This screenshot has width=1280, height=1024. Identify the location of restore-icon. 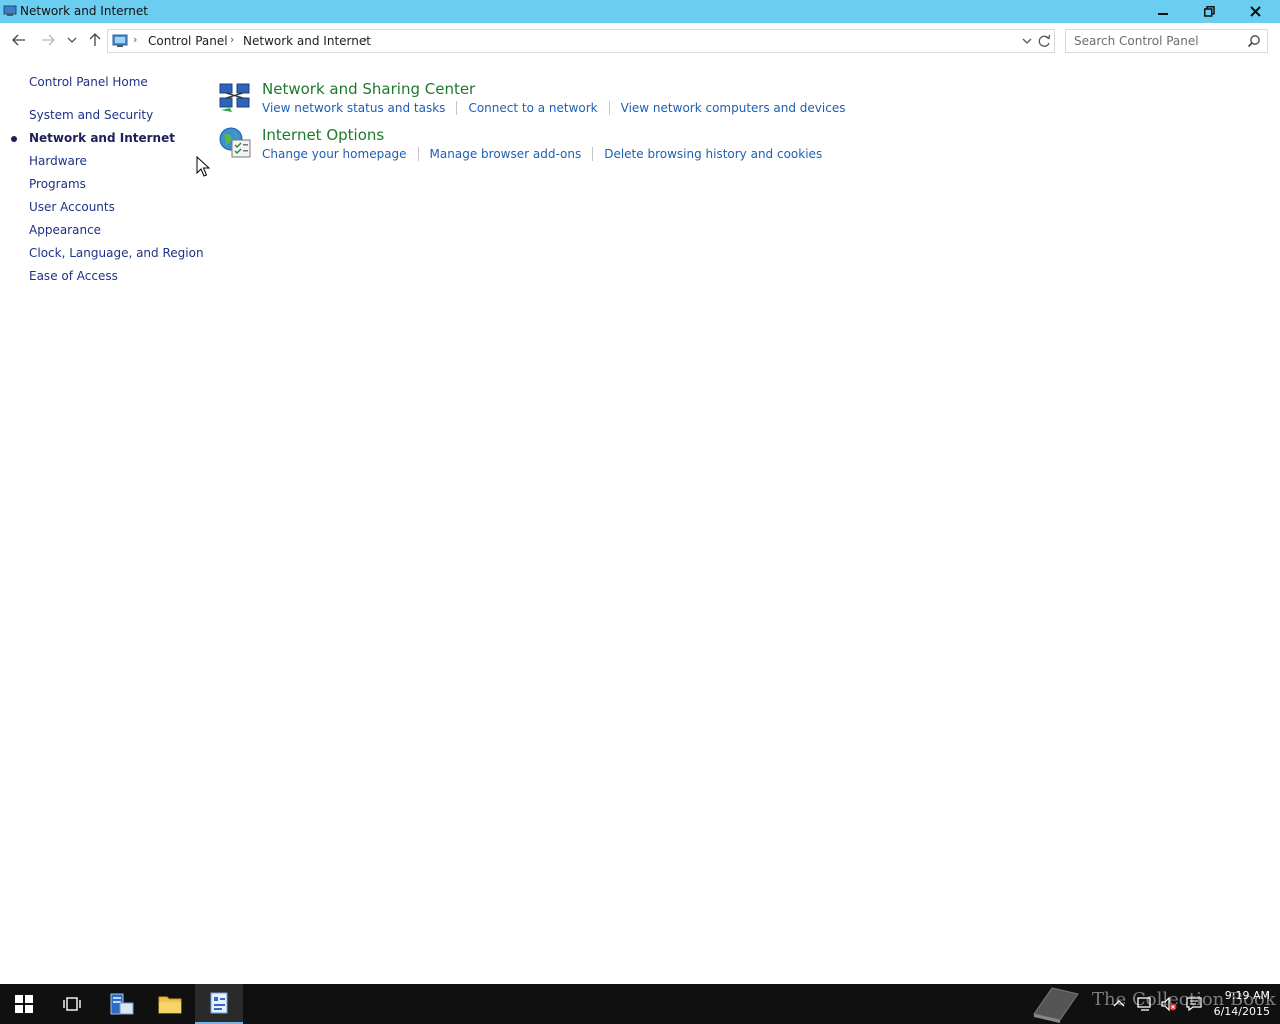
(1209, 11).